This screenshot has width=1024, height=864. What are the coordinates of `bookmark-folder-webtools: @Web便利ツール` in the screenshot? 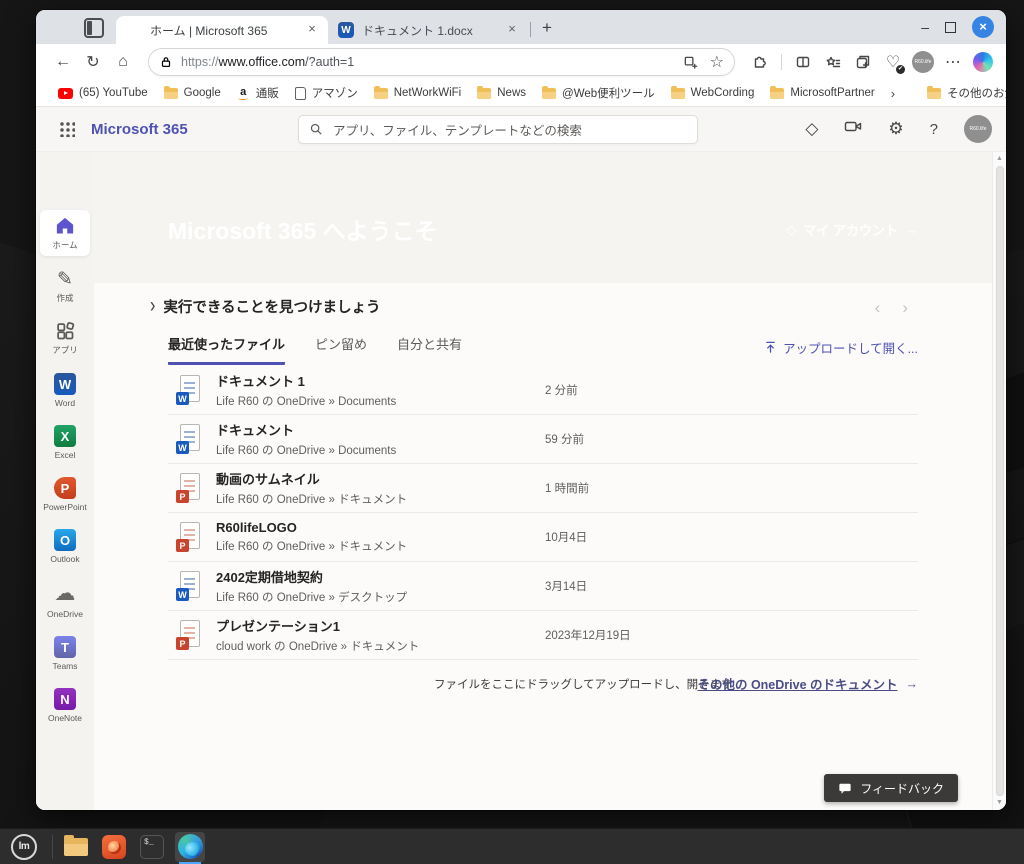 It's located at (598, 93).